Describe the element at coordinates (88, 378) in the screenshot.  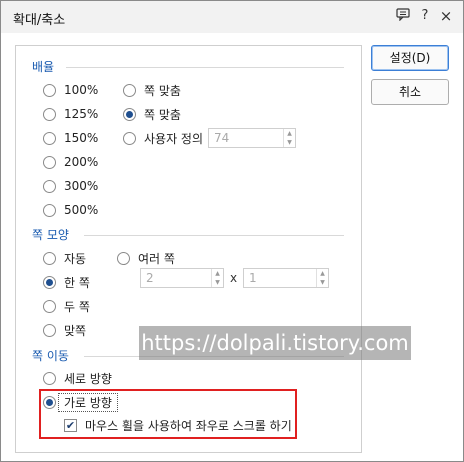
I see `option-label: 세로 방향` at that location.